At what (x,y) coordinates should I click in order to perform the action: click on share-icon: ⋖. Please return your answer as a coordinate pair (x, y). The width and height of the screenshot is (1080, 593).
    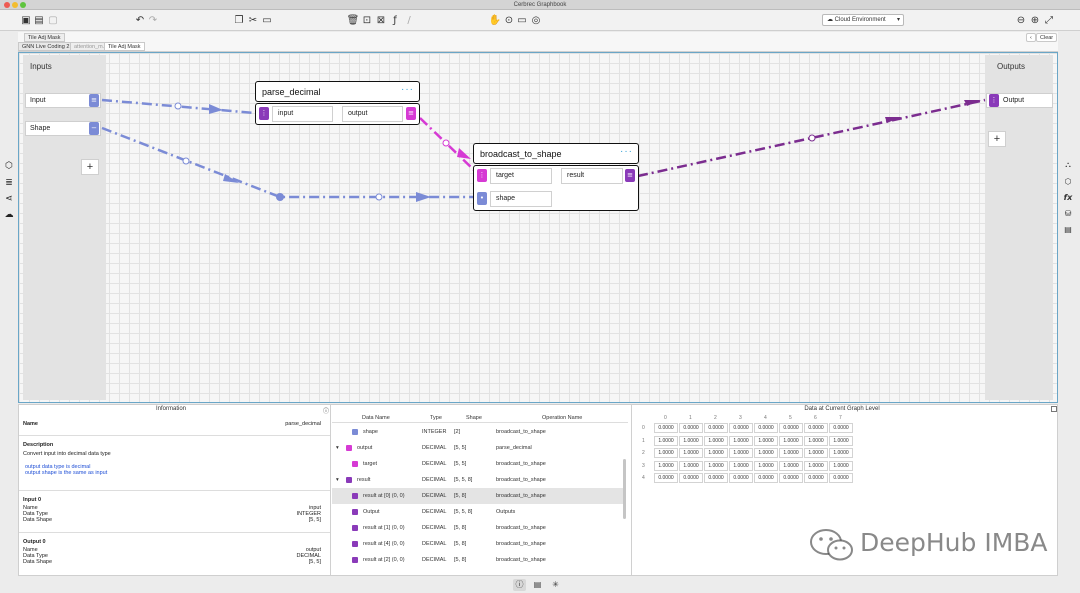
    Looking at the image, I should click on (9, 199).